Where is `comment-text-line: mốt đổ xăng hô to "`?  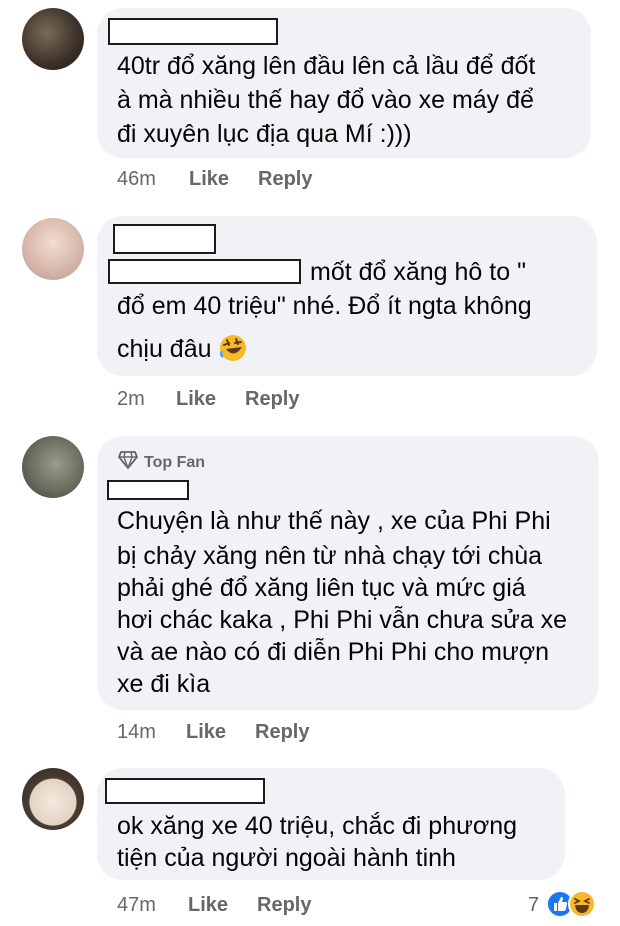
comment-text-line: mốt đổ xăng hô to " is located at coordinates (418, 272).